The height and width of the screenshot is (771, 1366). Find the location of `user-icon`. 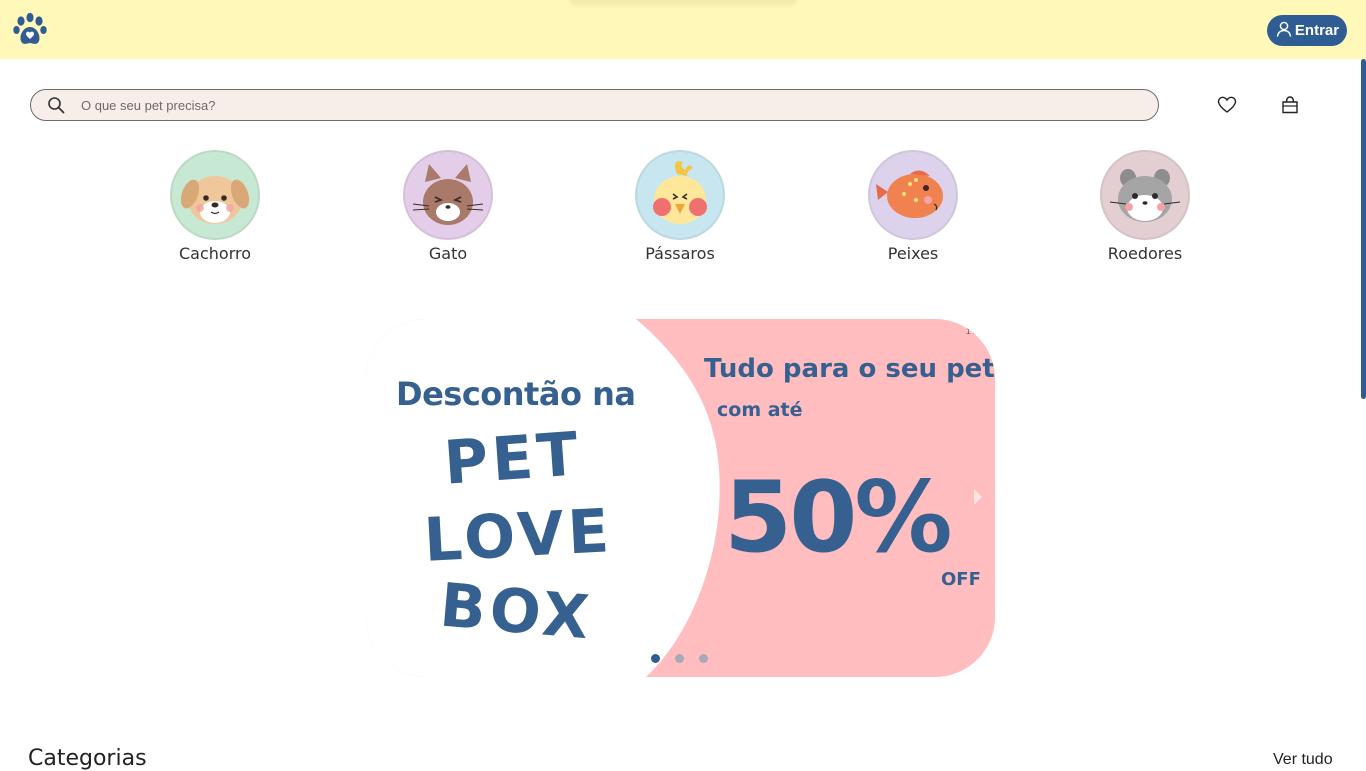

user-icon is located at coordinates (1284, 31).